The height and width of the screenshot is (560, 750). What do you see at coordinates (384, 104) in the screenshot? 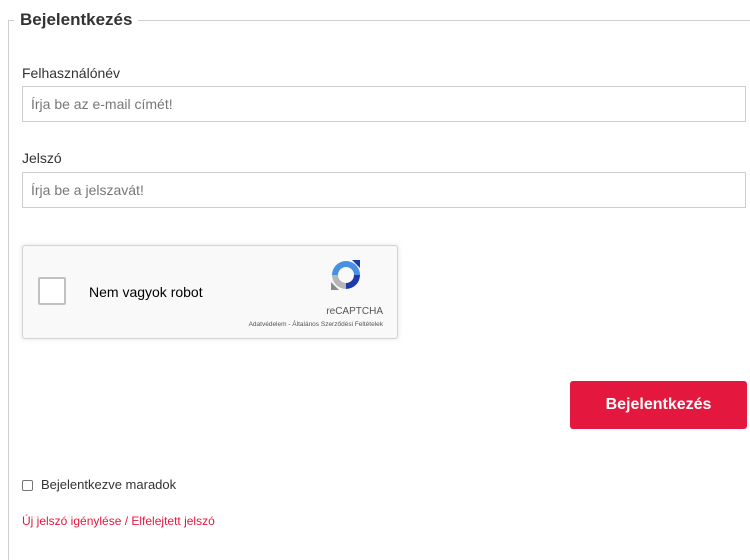
I see `username-input` at bounding box center [384, 104].